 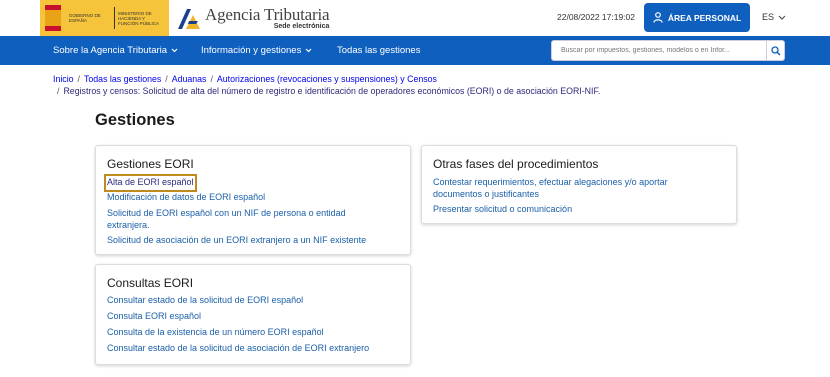 What do you see at coordinates (53, 18) in the screenshot?
I see `coat-of-arms-icon` at bounding box center [53, 18].